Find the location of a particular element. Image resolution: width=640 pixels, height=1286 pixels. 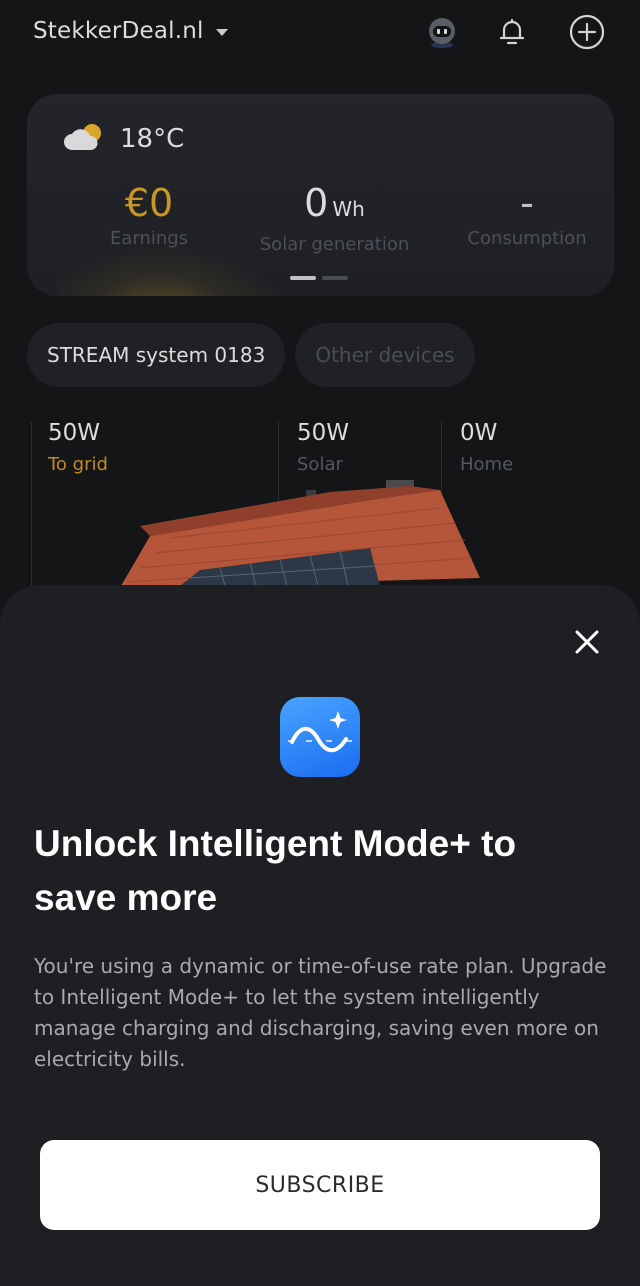

weather: 18°C is located at coordinates (123, 139).